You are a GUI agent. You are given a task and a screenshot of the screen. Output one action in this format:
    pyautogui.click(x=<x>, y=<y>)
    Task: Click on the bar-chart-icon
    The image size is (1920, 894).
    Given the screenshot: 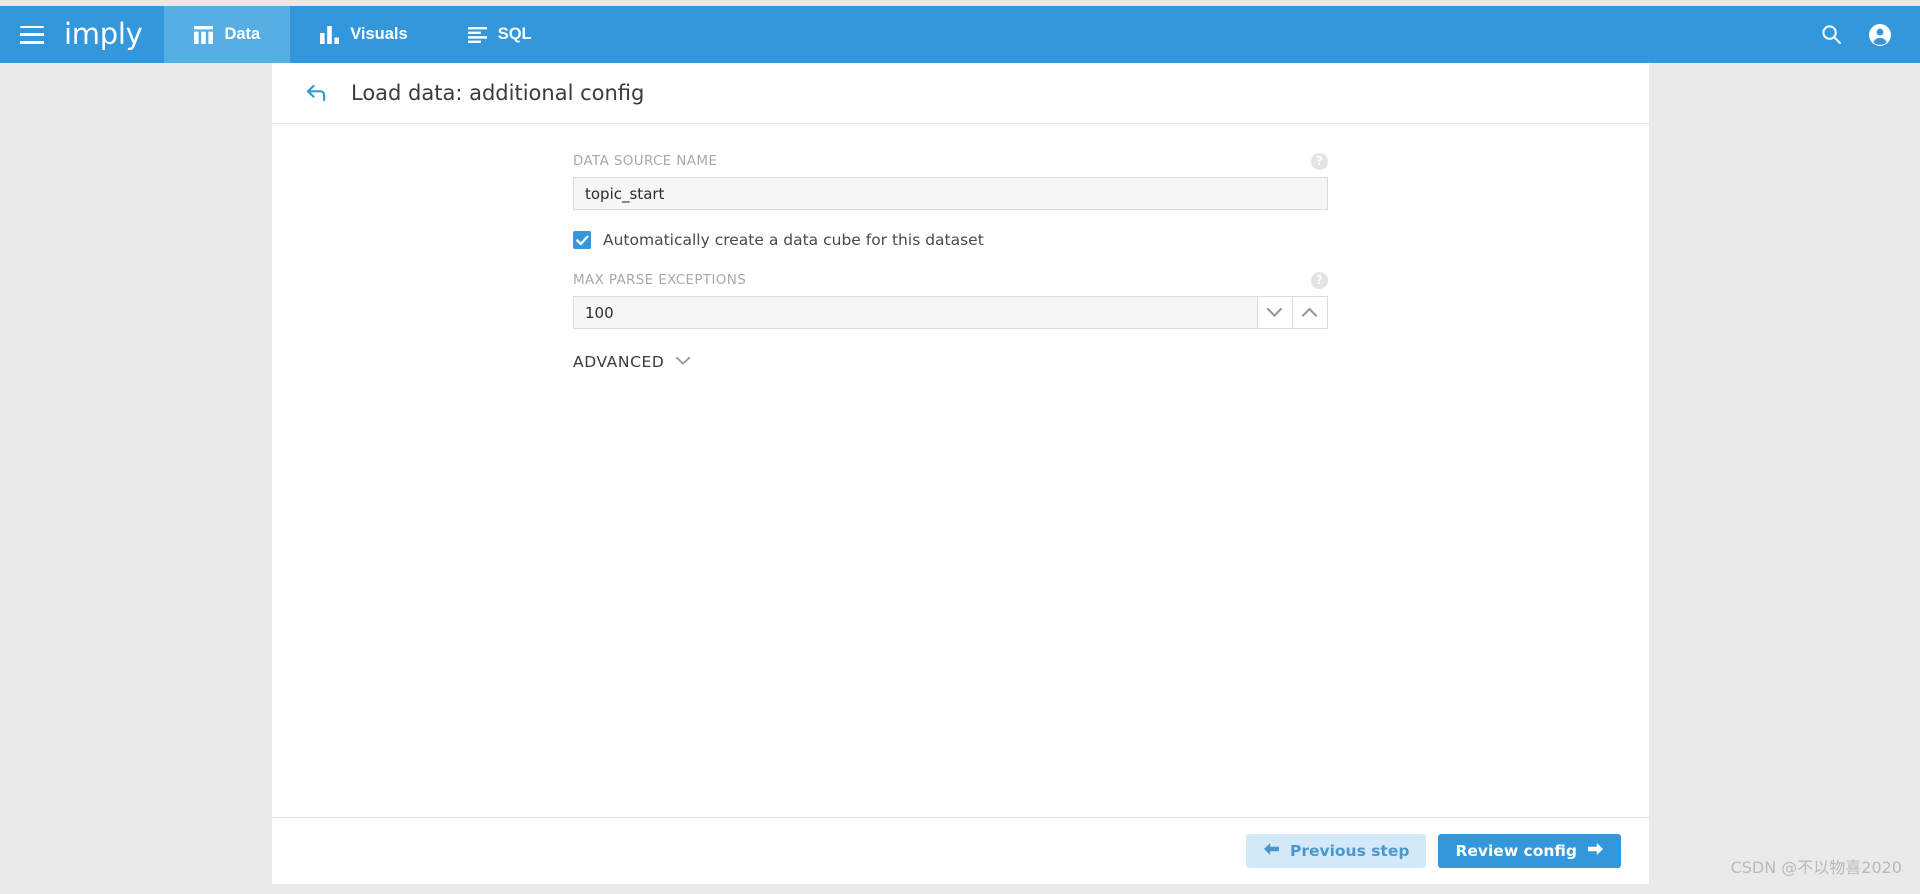 What is the action you would take?
    pyautogui.click(x=330, y=34)
    